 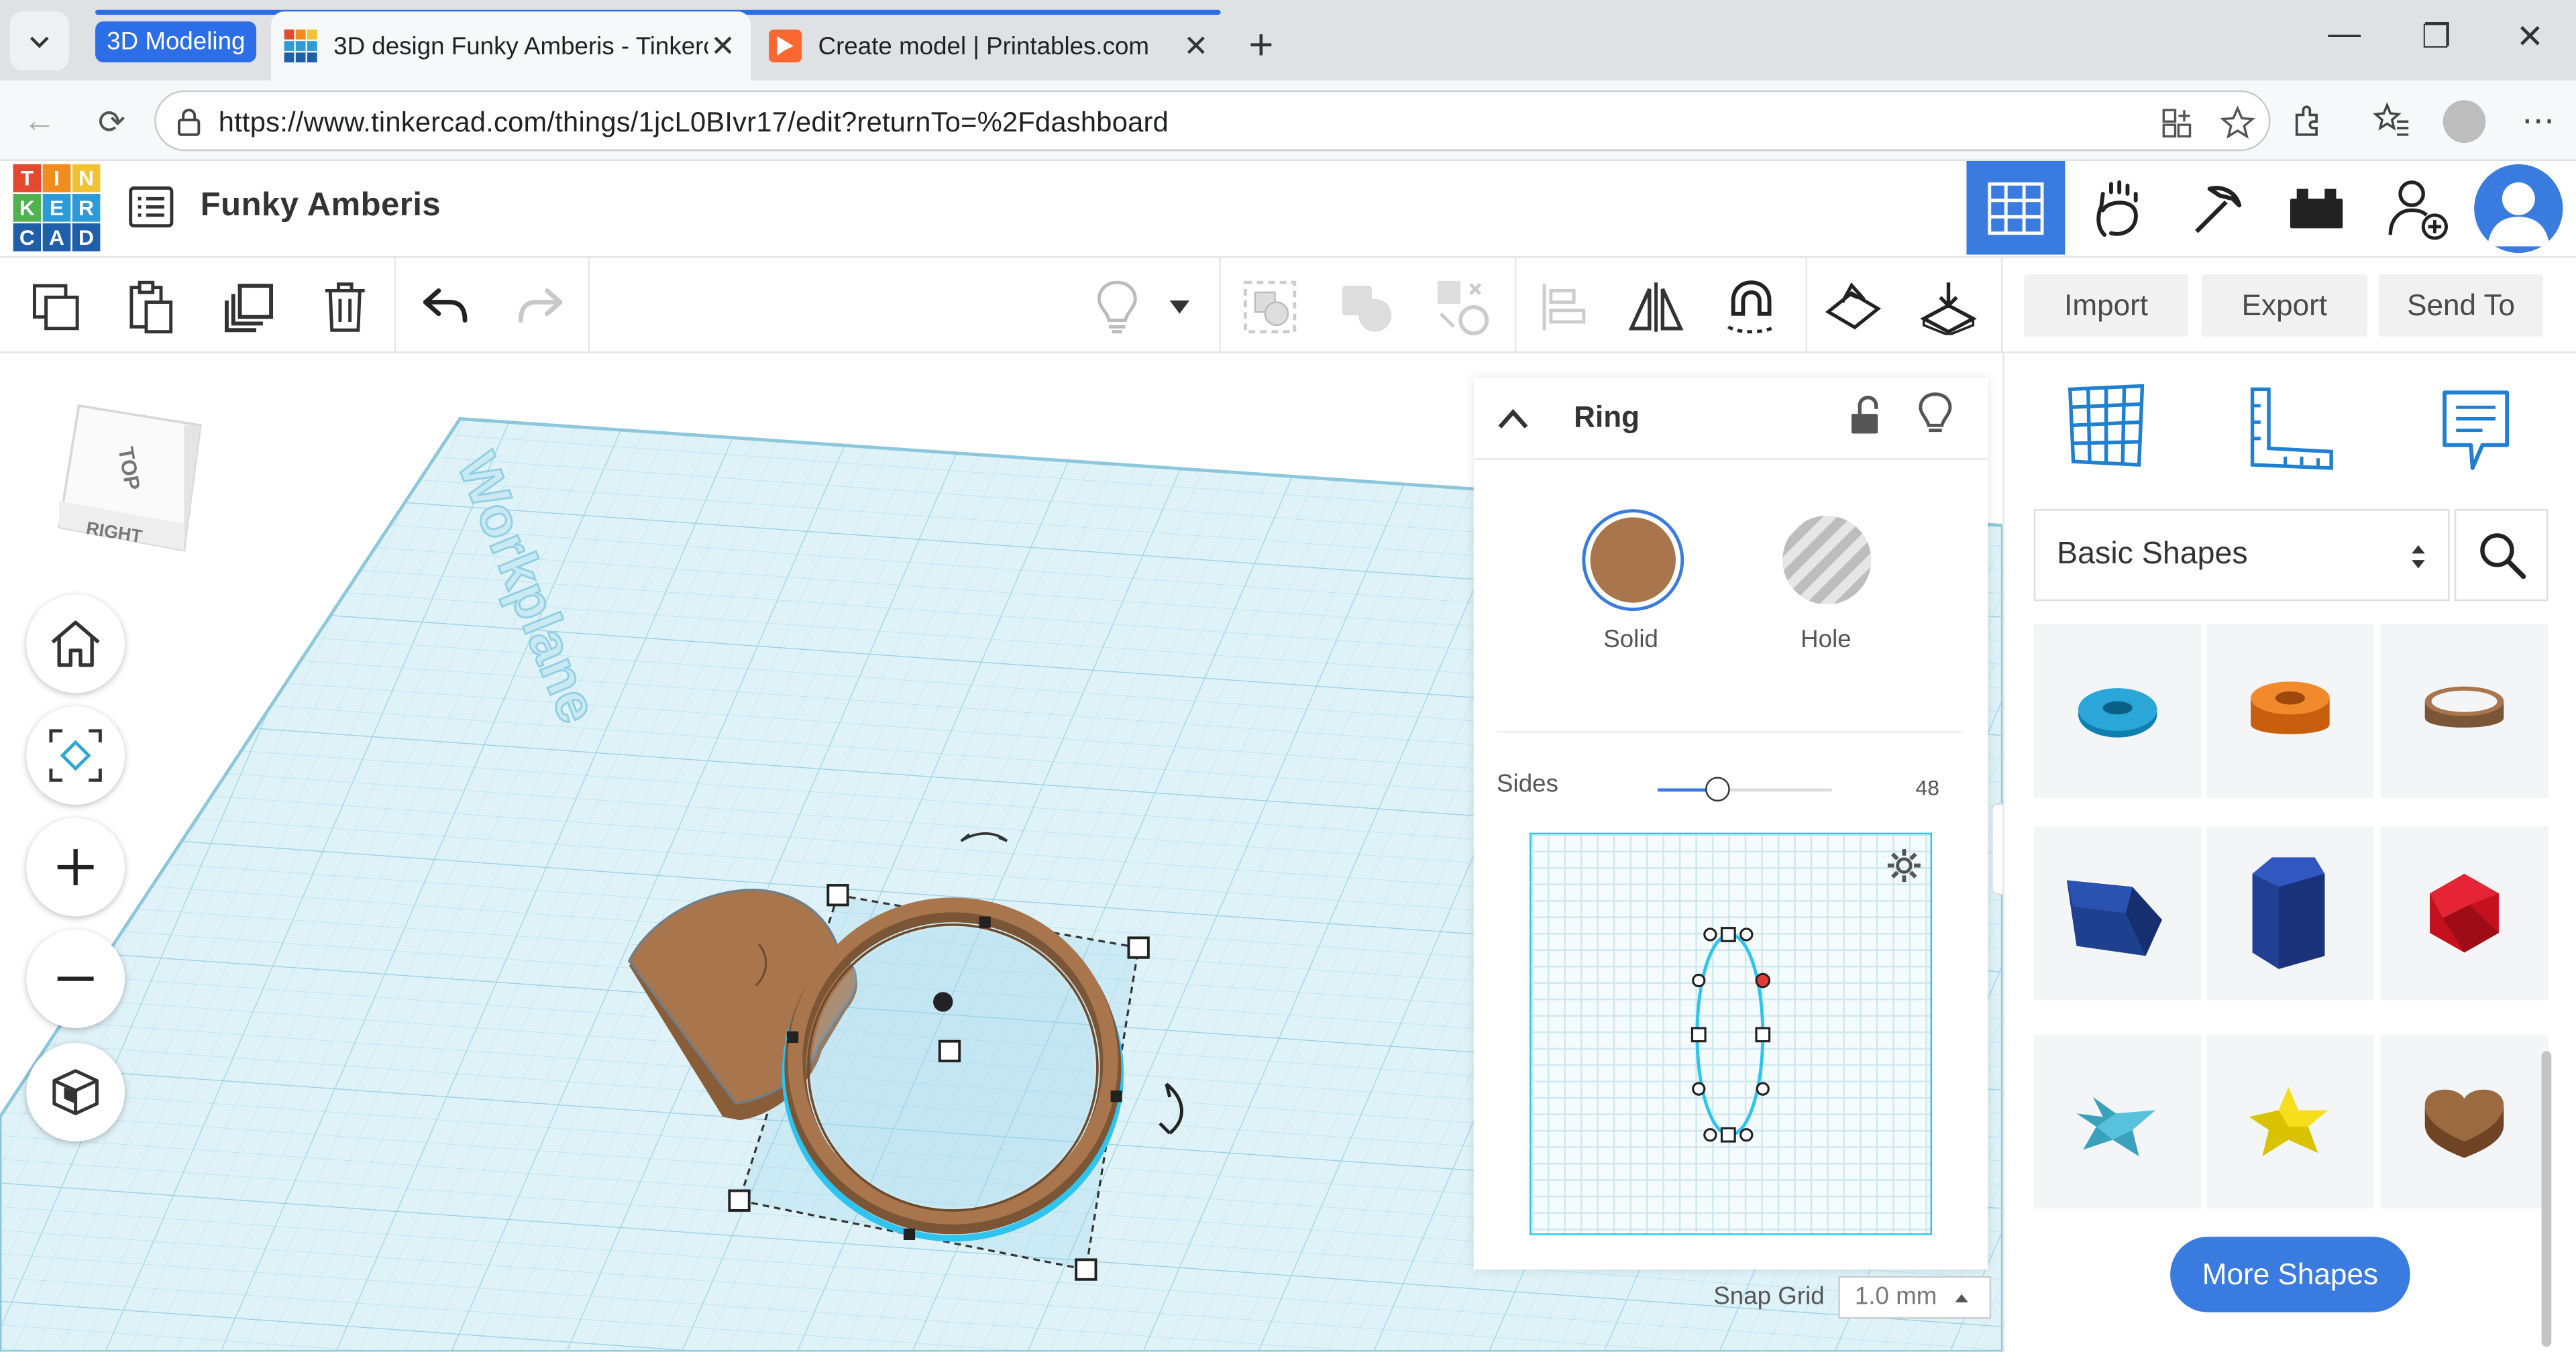 What do you see at coordinates (1463, 307) in the screenshot?
I see `cruise-button` at bounding box center [1463, 307].